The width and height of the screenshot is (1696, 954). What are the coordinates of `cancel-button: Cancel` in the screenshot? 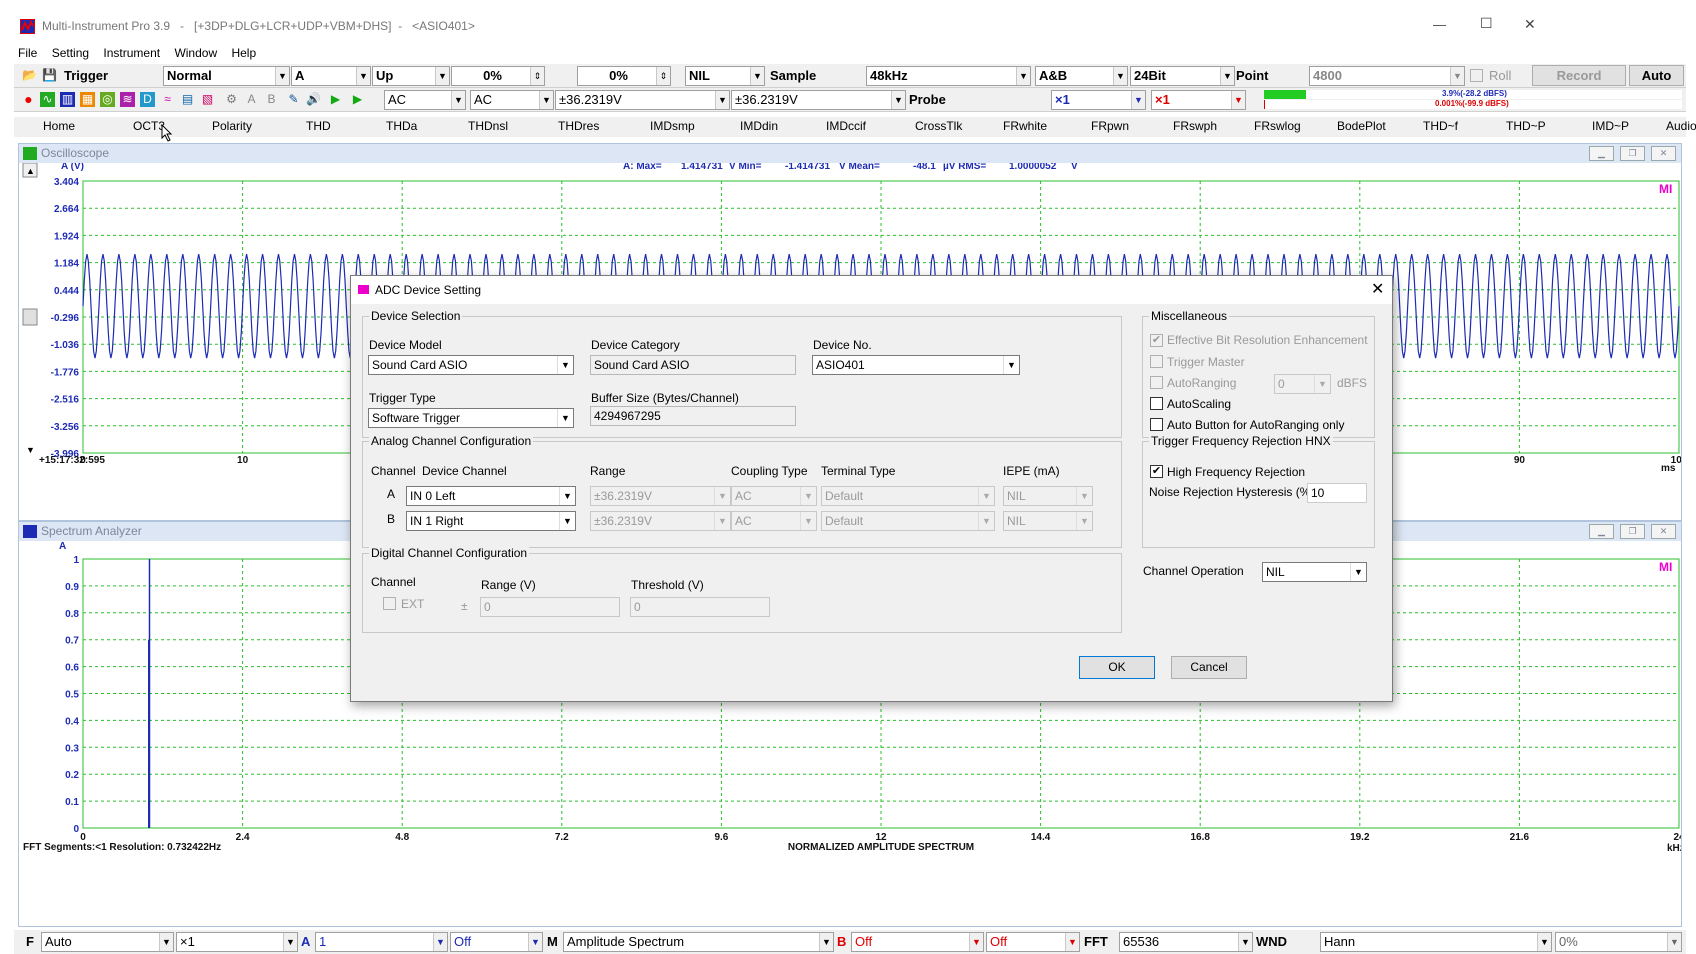 It's located at (1209, 667).